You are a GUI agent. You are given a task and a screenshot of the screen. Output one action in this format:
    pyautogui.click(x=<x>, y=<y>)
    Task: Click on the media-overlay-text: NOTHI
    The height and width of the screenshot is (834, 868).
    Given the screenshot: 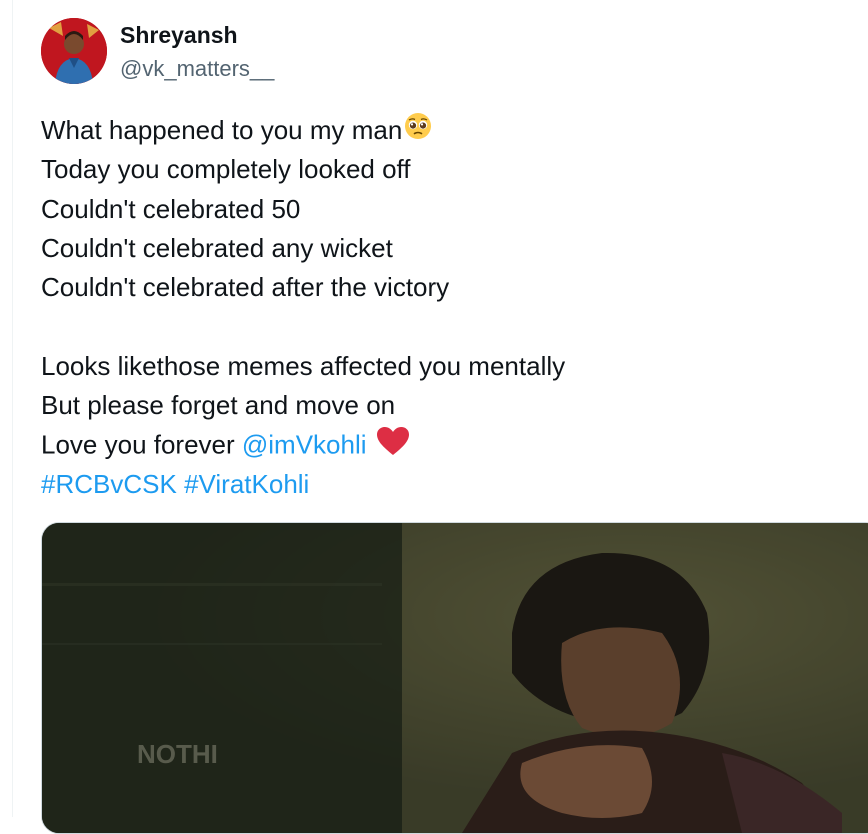 What is the action you would take?
    pyautogui.click(x=177, y=754)
    